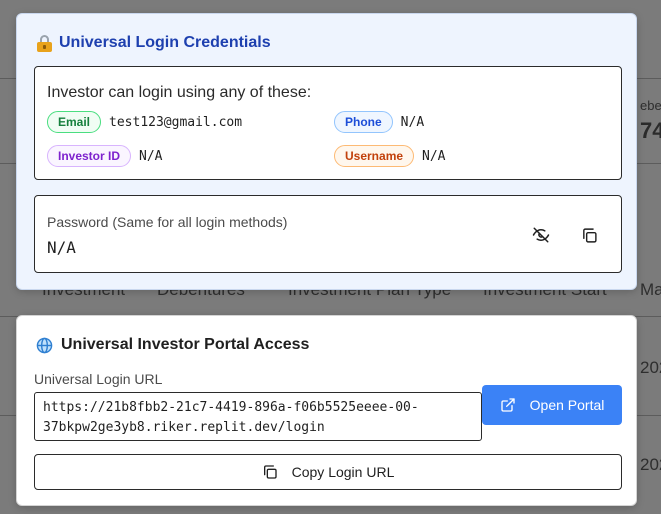 This screenshot has width=661, height=514. I want to click on open-portal-button: Open Portal, so click(552, 405).